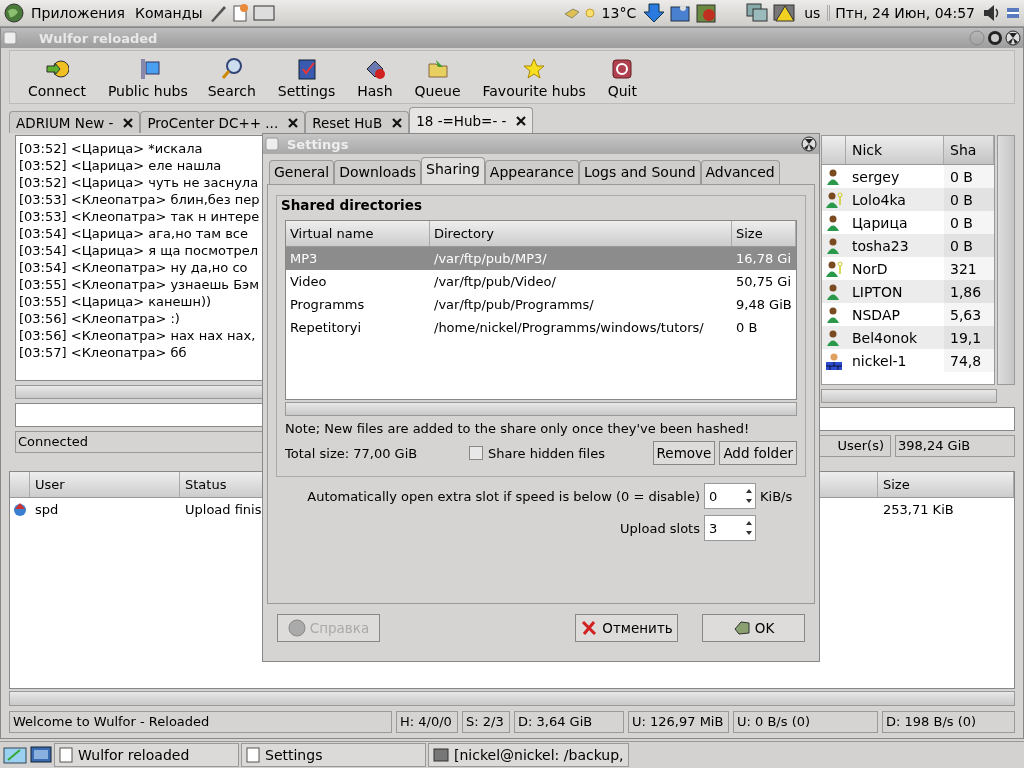  I want to click on dialog-button: OK, so click(753, 628).